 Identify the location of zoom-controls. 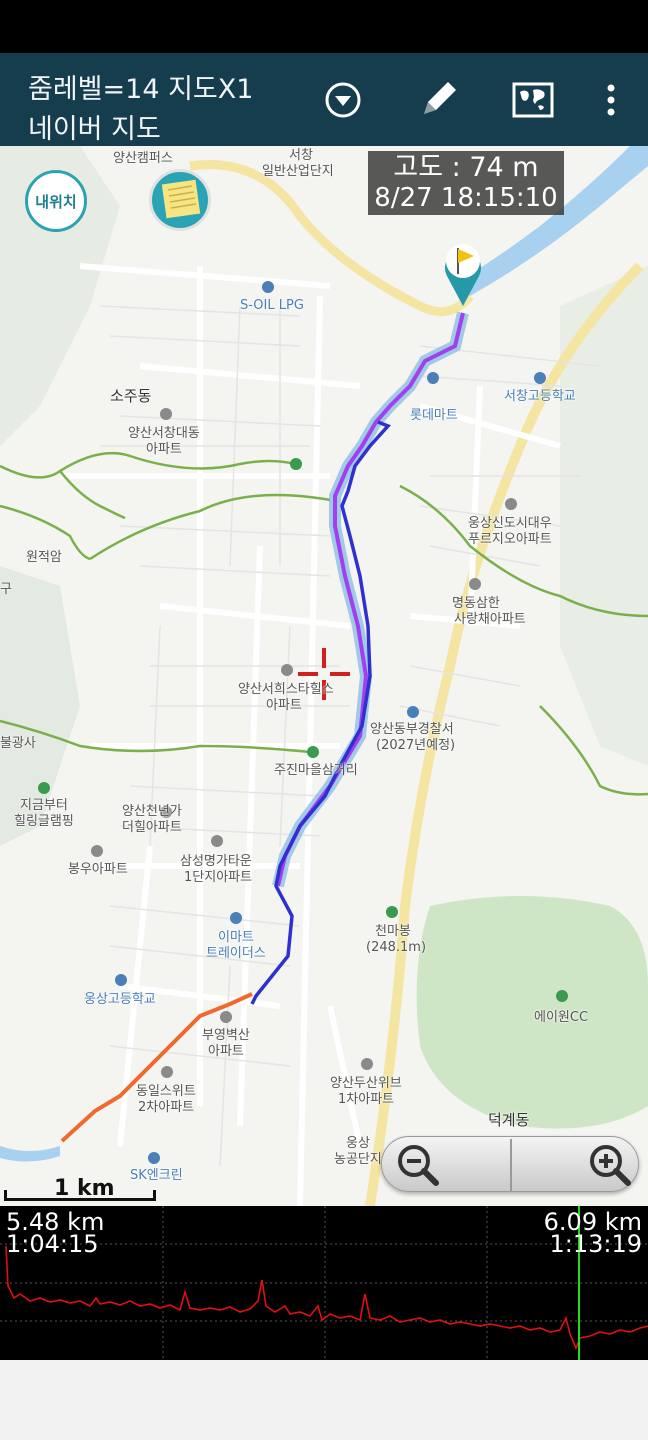
(510, 1164).